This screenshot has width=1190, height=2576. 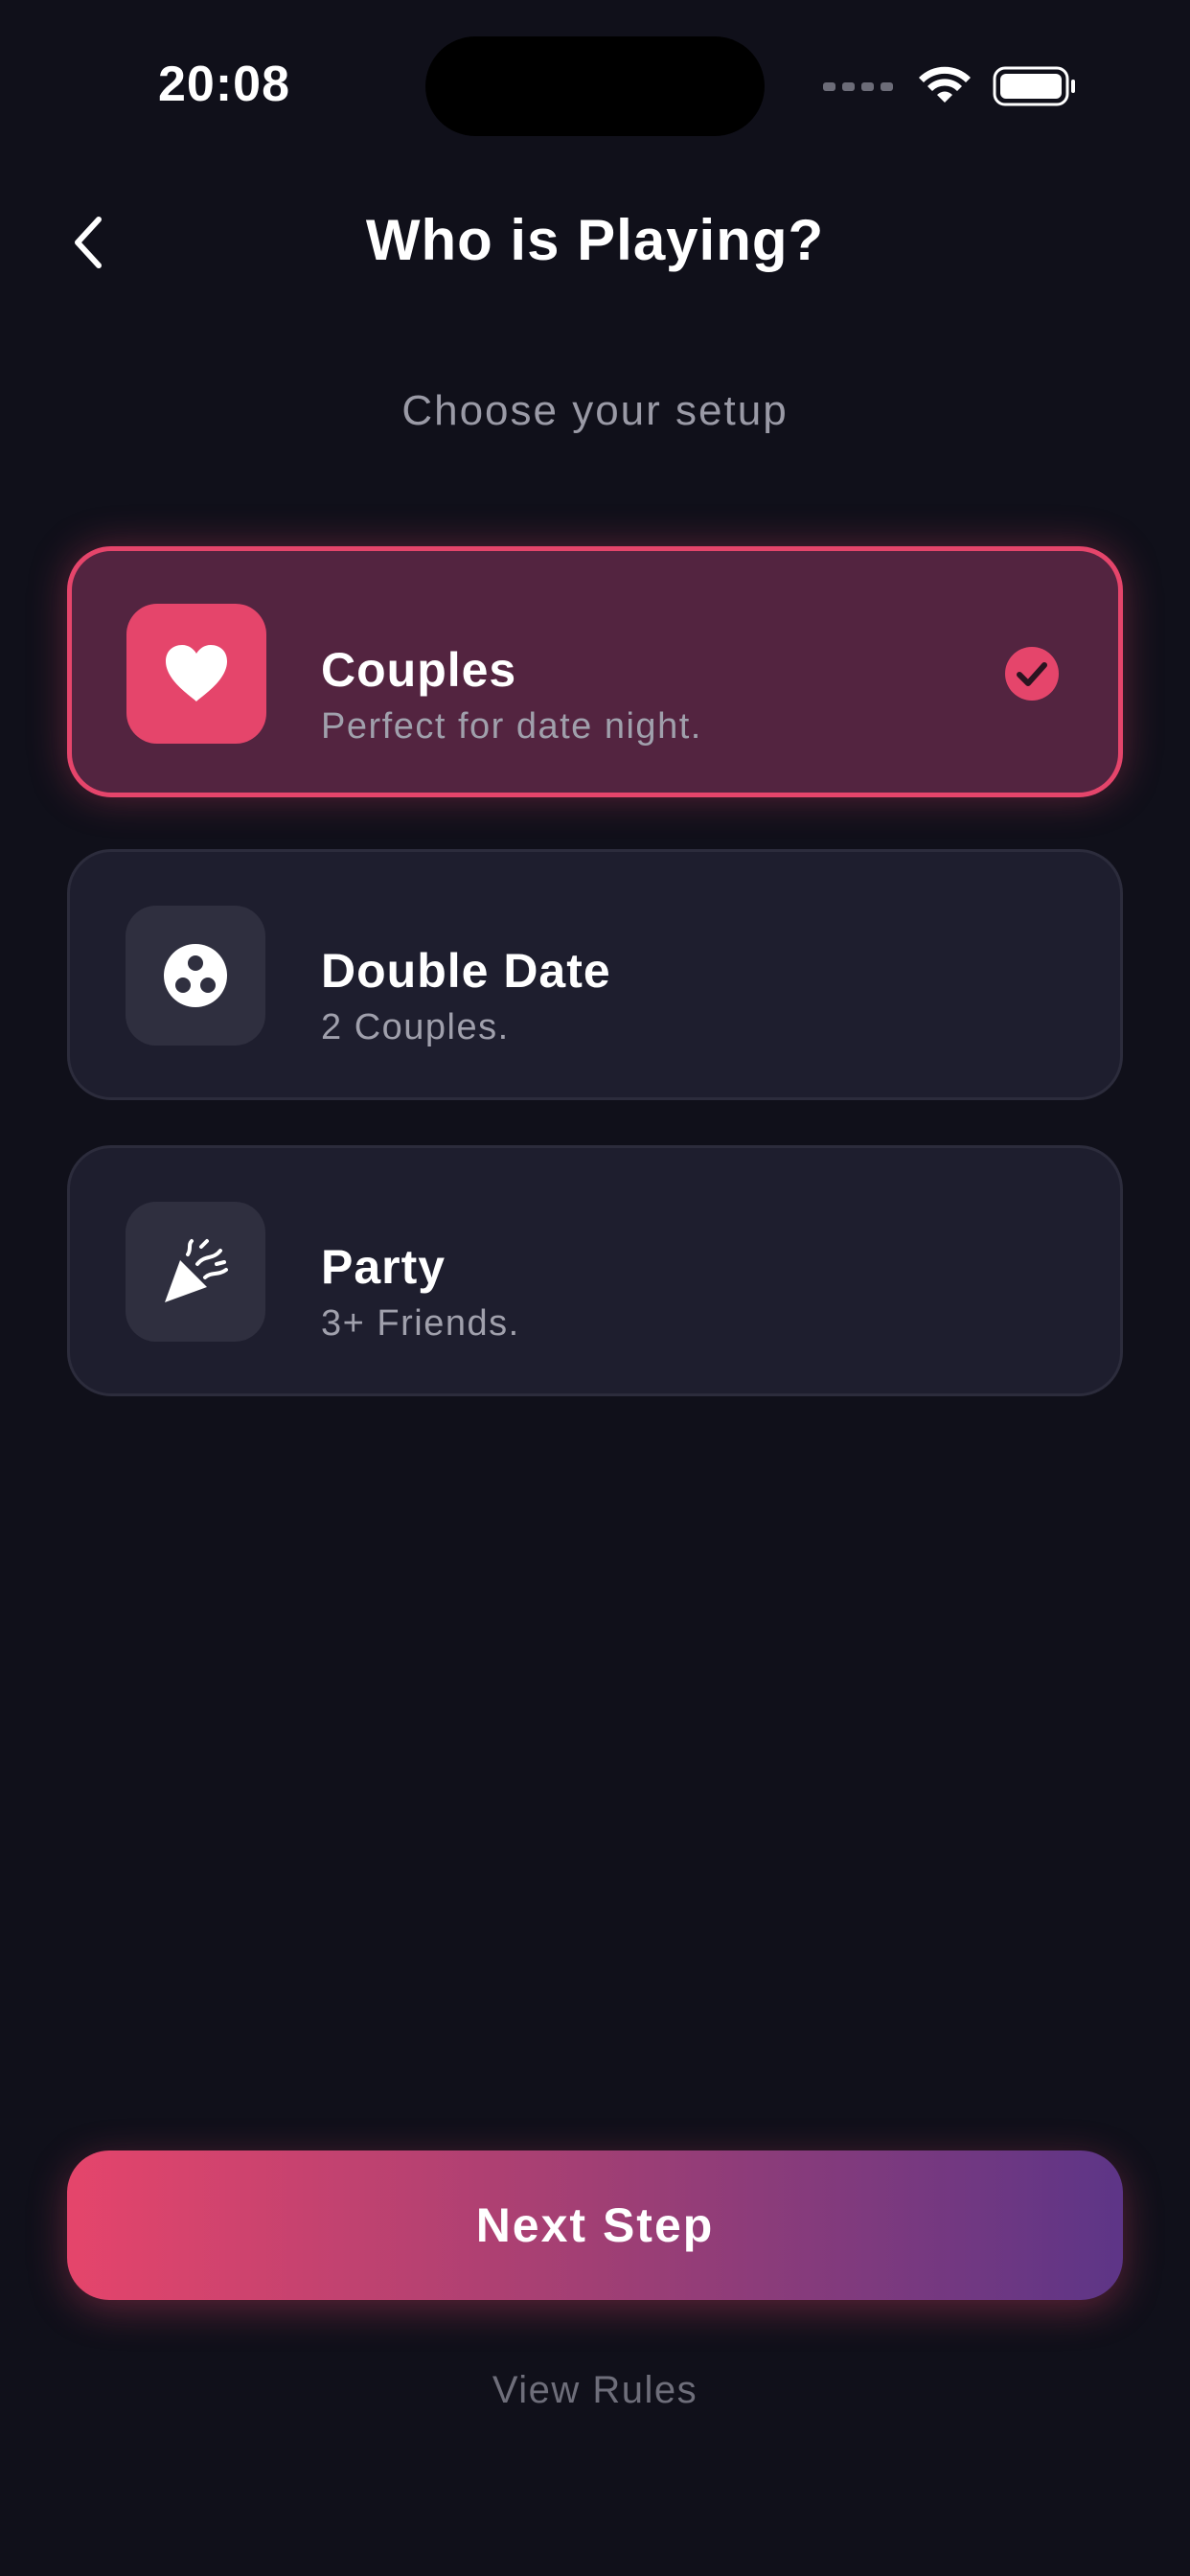 I want to click on heart-icon, so click(x=197, y=673).